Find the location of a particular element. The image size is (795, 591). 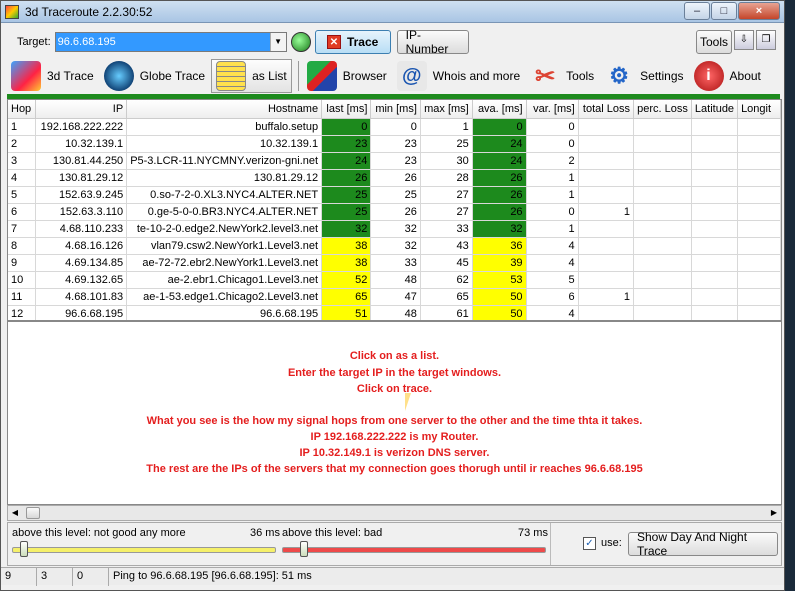

good-threshold-value: 36 ms is located at coordinates (265, 533).